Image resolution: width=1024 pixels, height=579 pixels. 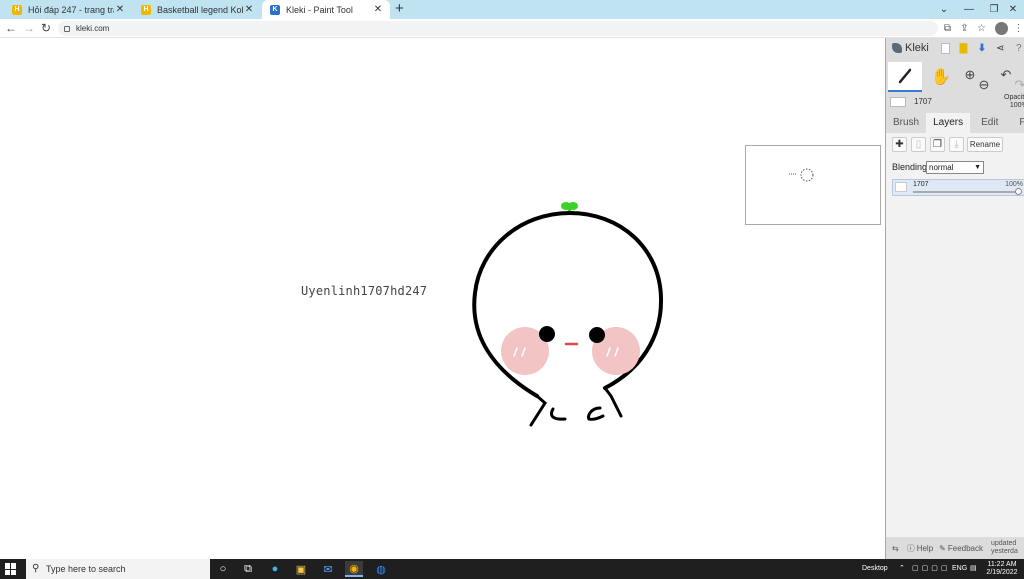 What do you see at coordinates (967, 191) in the screenshot?
I see `layer-opacity-slider` at bounding box center [967, 191].